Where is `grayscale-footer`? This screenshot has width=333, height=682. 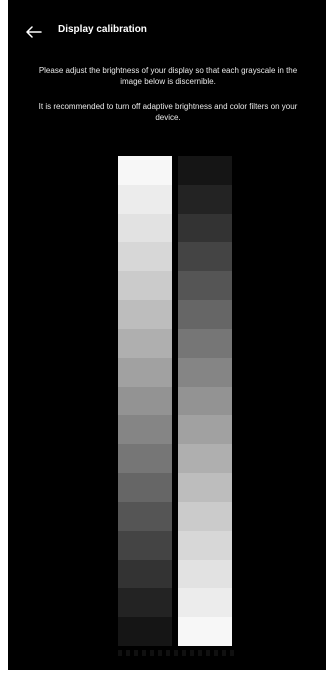
grayscale-footer is located at coordinates (176, 653).